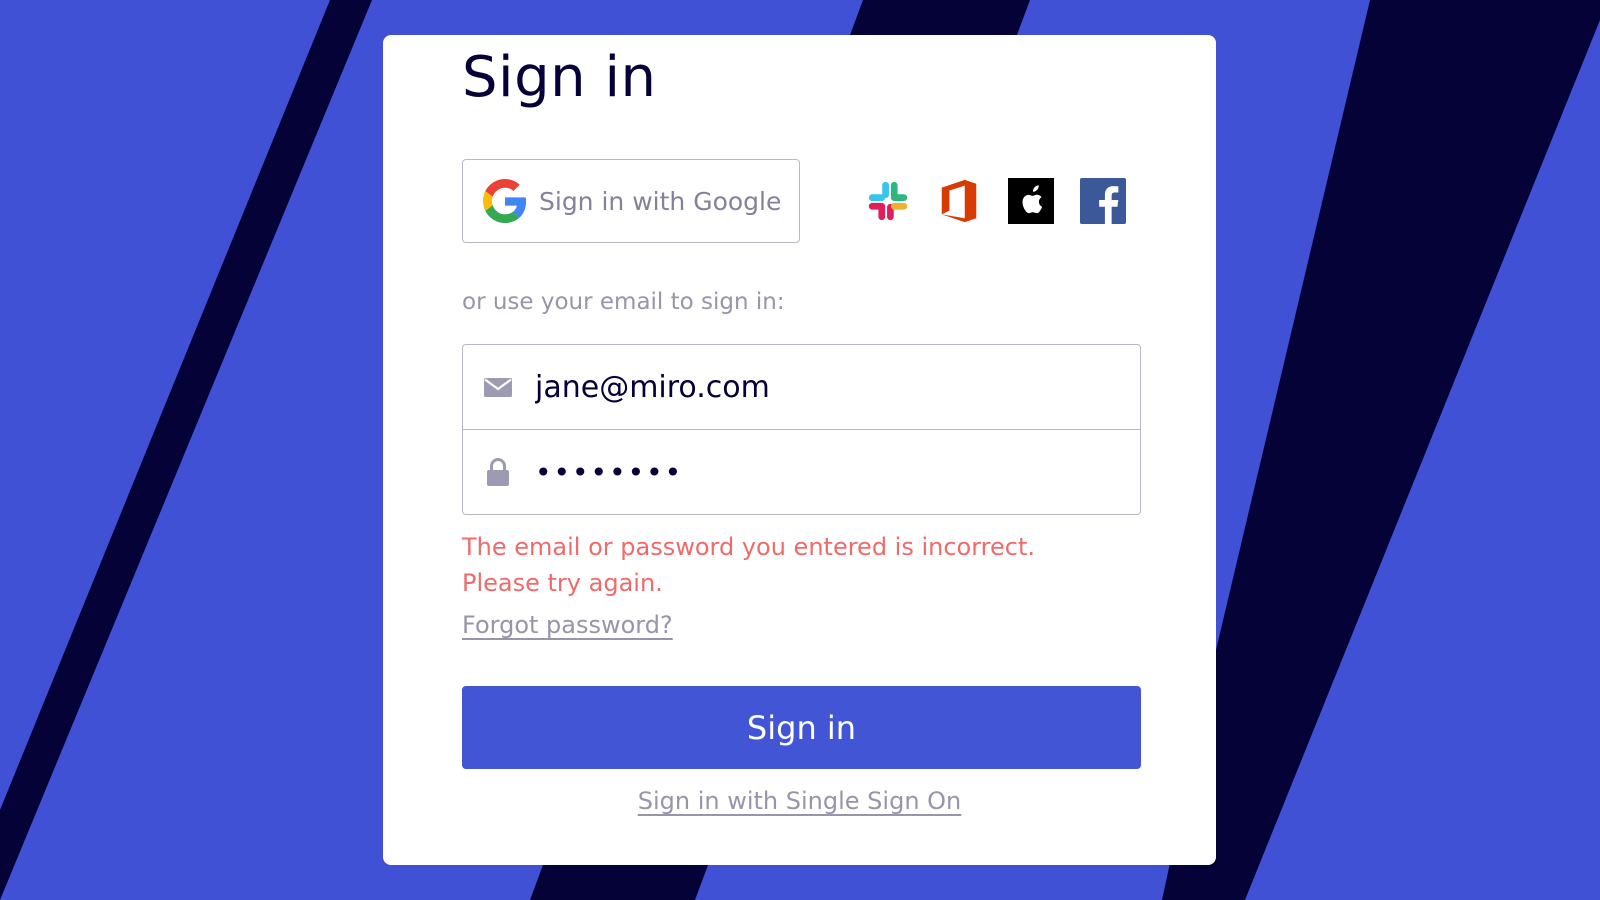 The height and width of the screenshot is (900, 1600). Describe the element at coordinates (825, 472) in the screenshot. I see `password-input` at that location.